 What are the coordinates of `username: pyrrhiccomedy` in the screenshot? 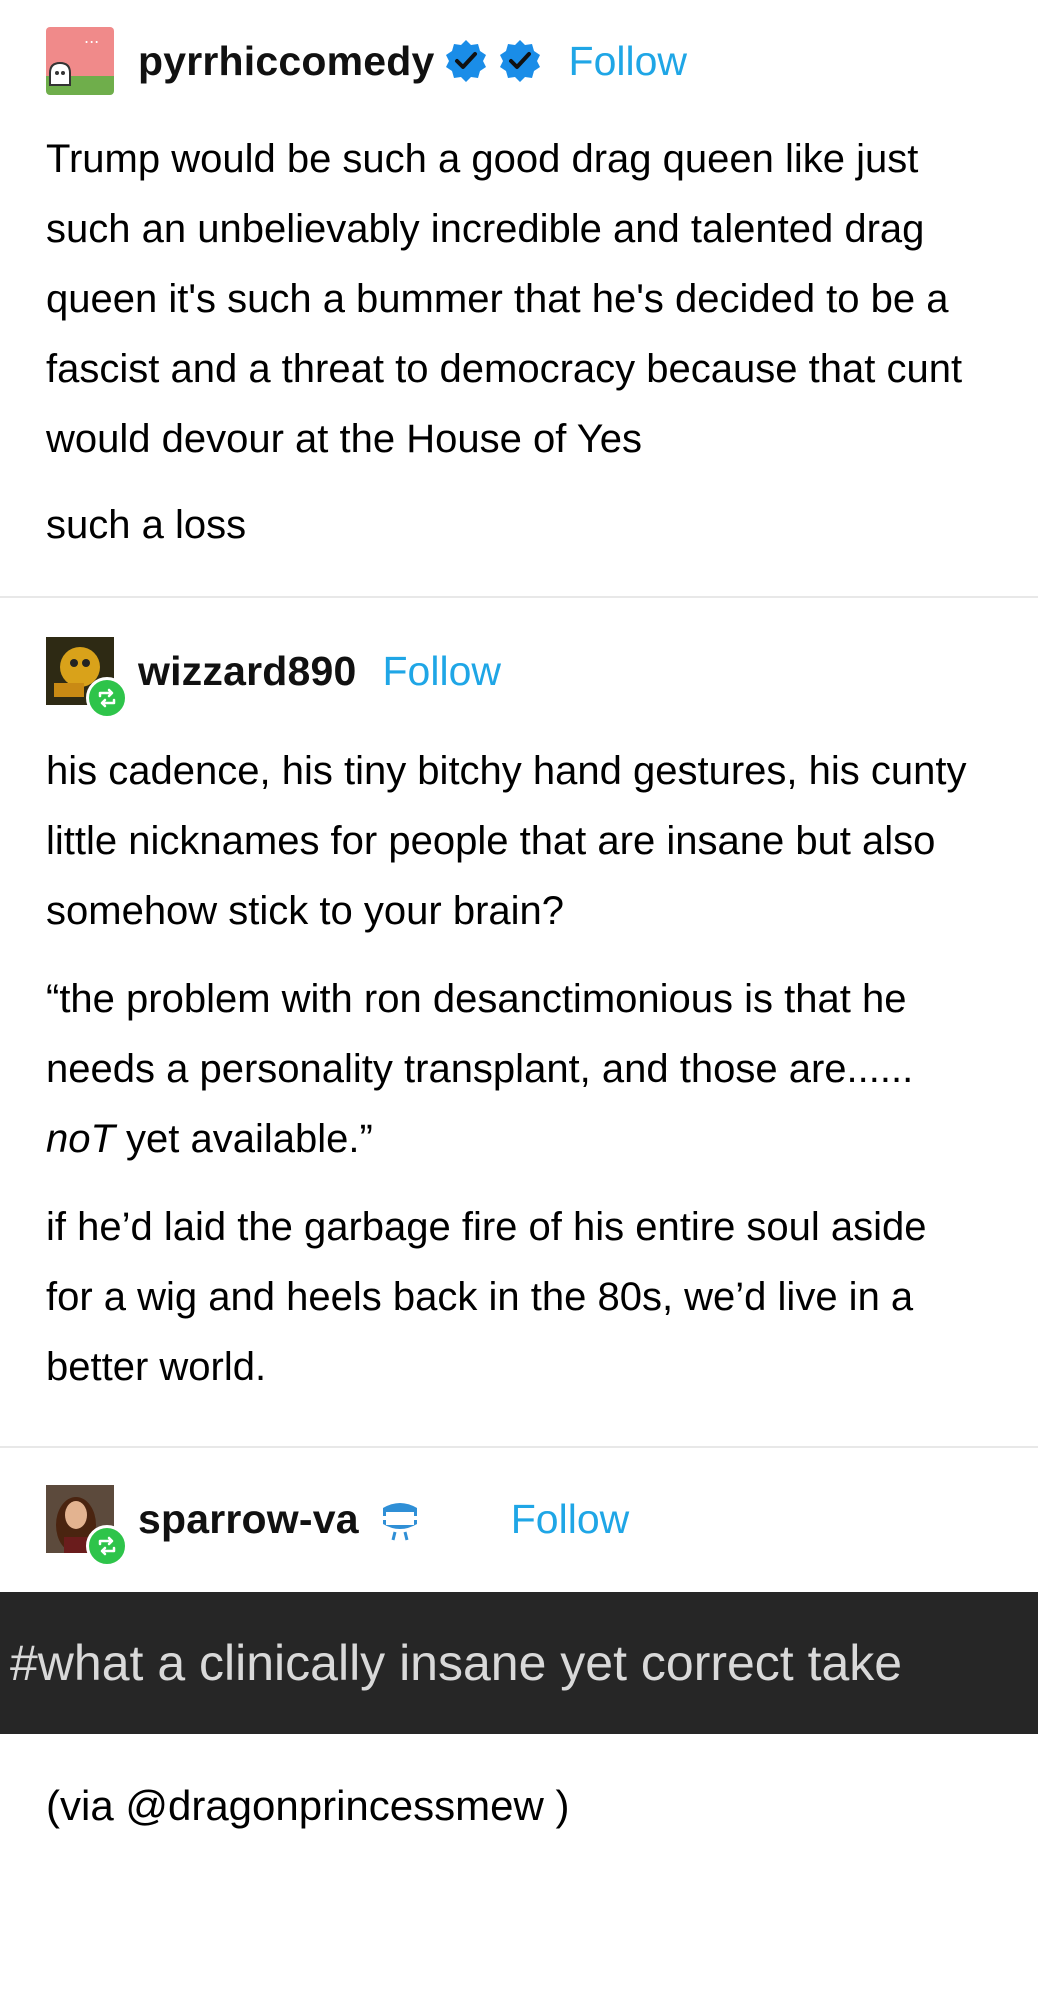 It's located at (286, 61).